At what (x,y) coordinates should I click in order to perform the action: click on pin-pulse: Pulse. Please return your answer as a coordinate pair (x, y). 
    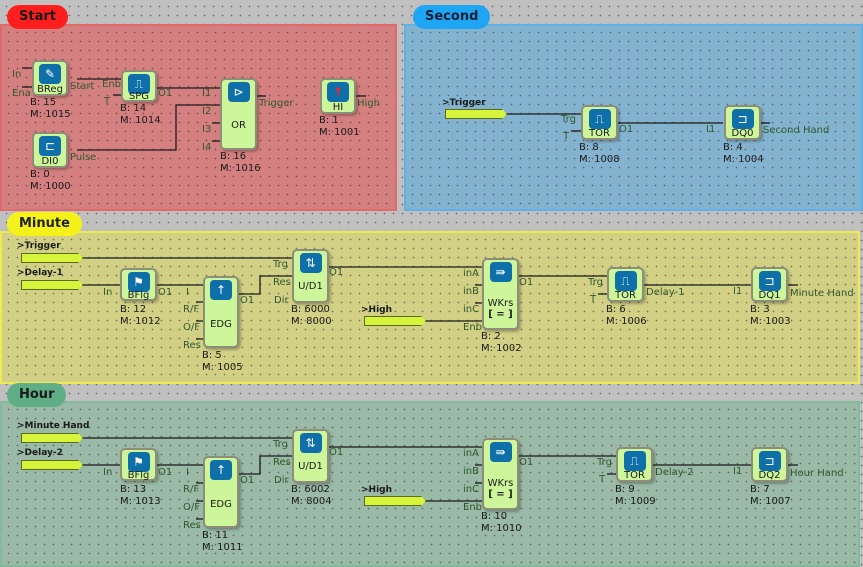
    Looking at the image, I should click on (83, 157).